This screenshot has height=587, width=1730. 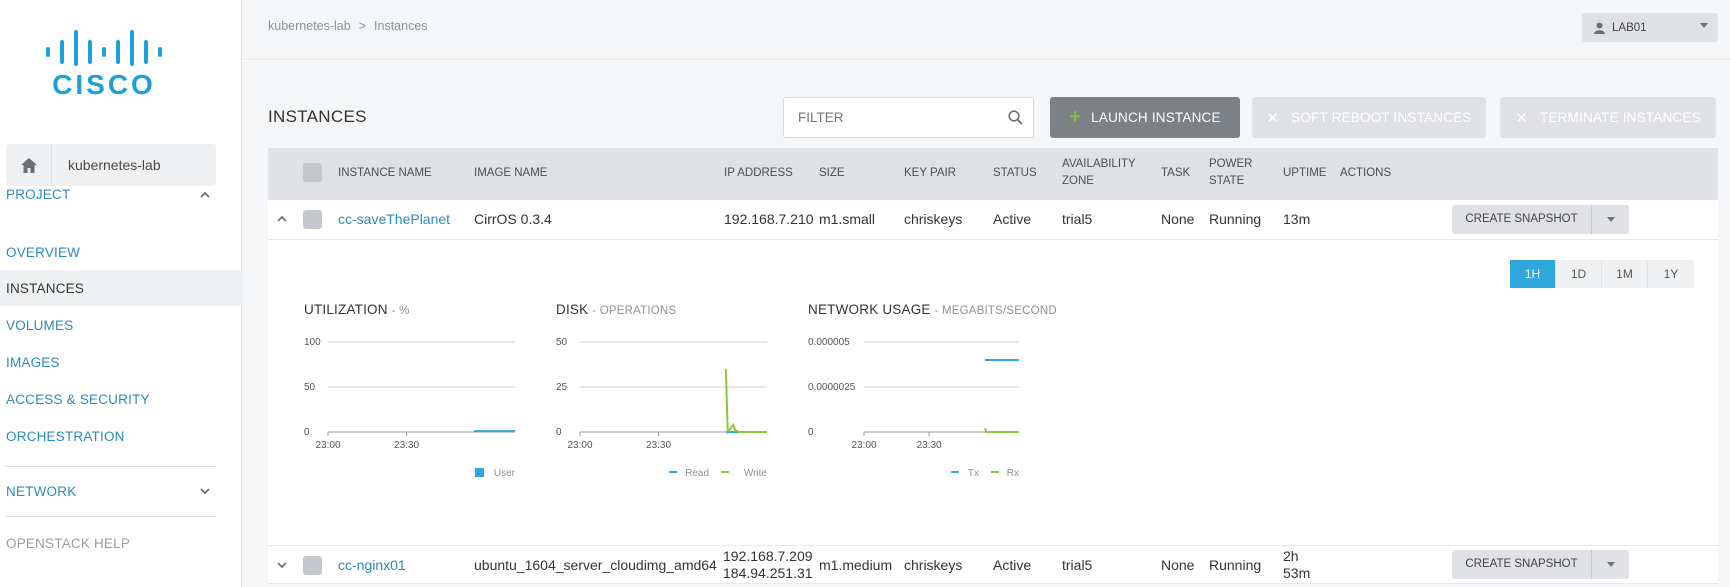 What do you see at coordinates (309, 26) in the screenshot?
I see `breadcrumb-project: kubernetes-lab` at bounding box center [309, 26].